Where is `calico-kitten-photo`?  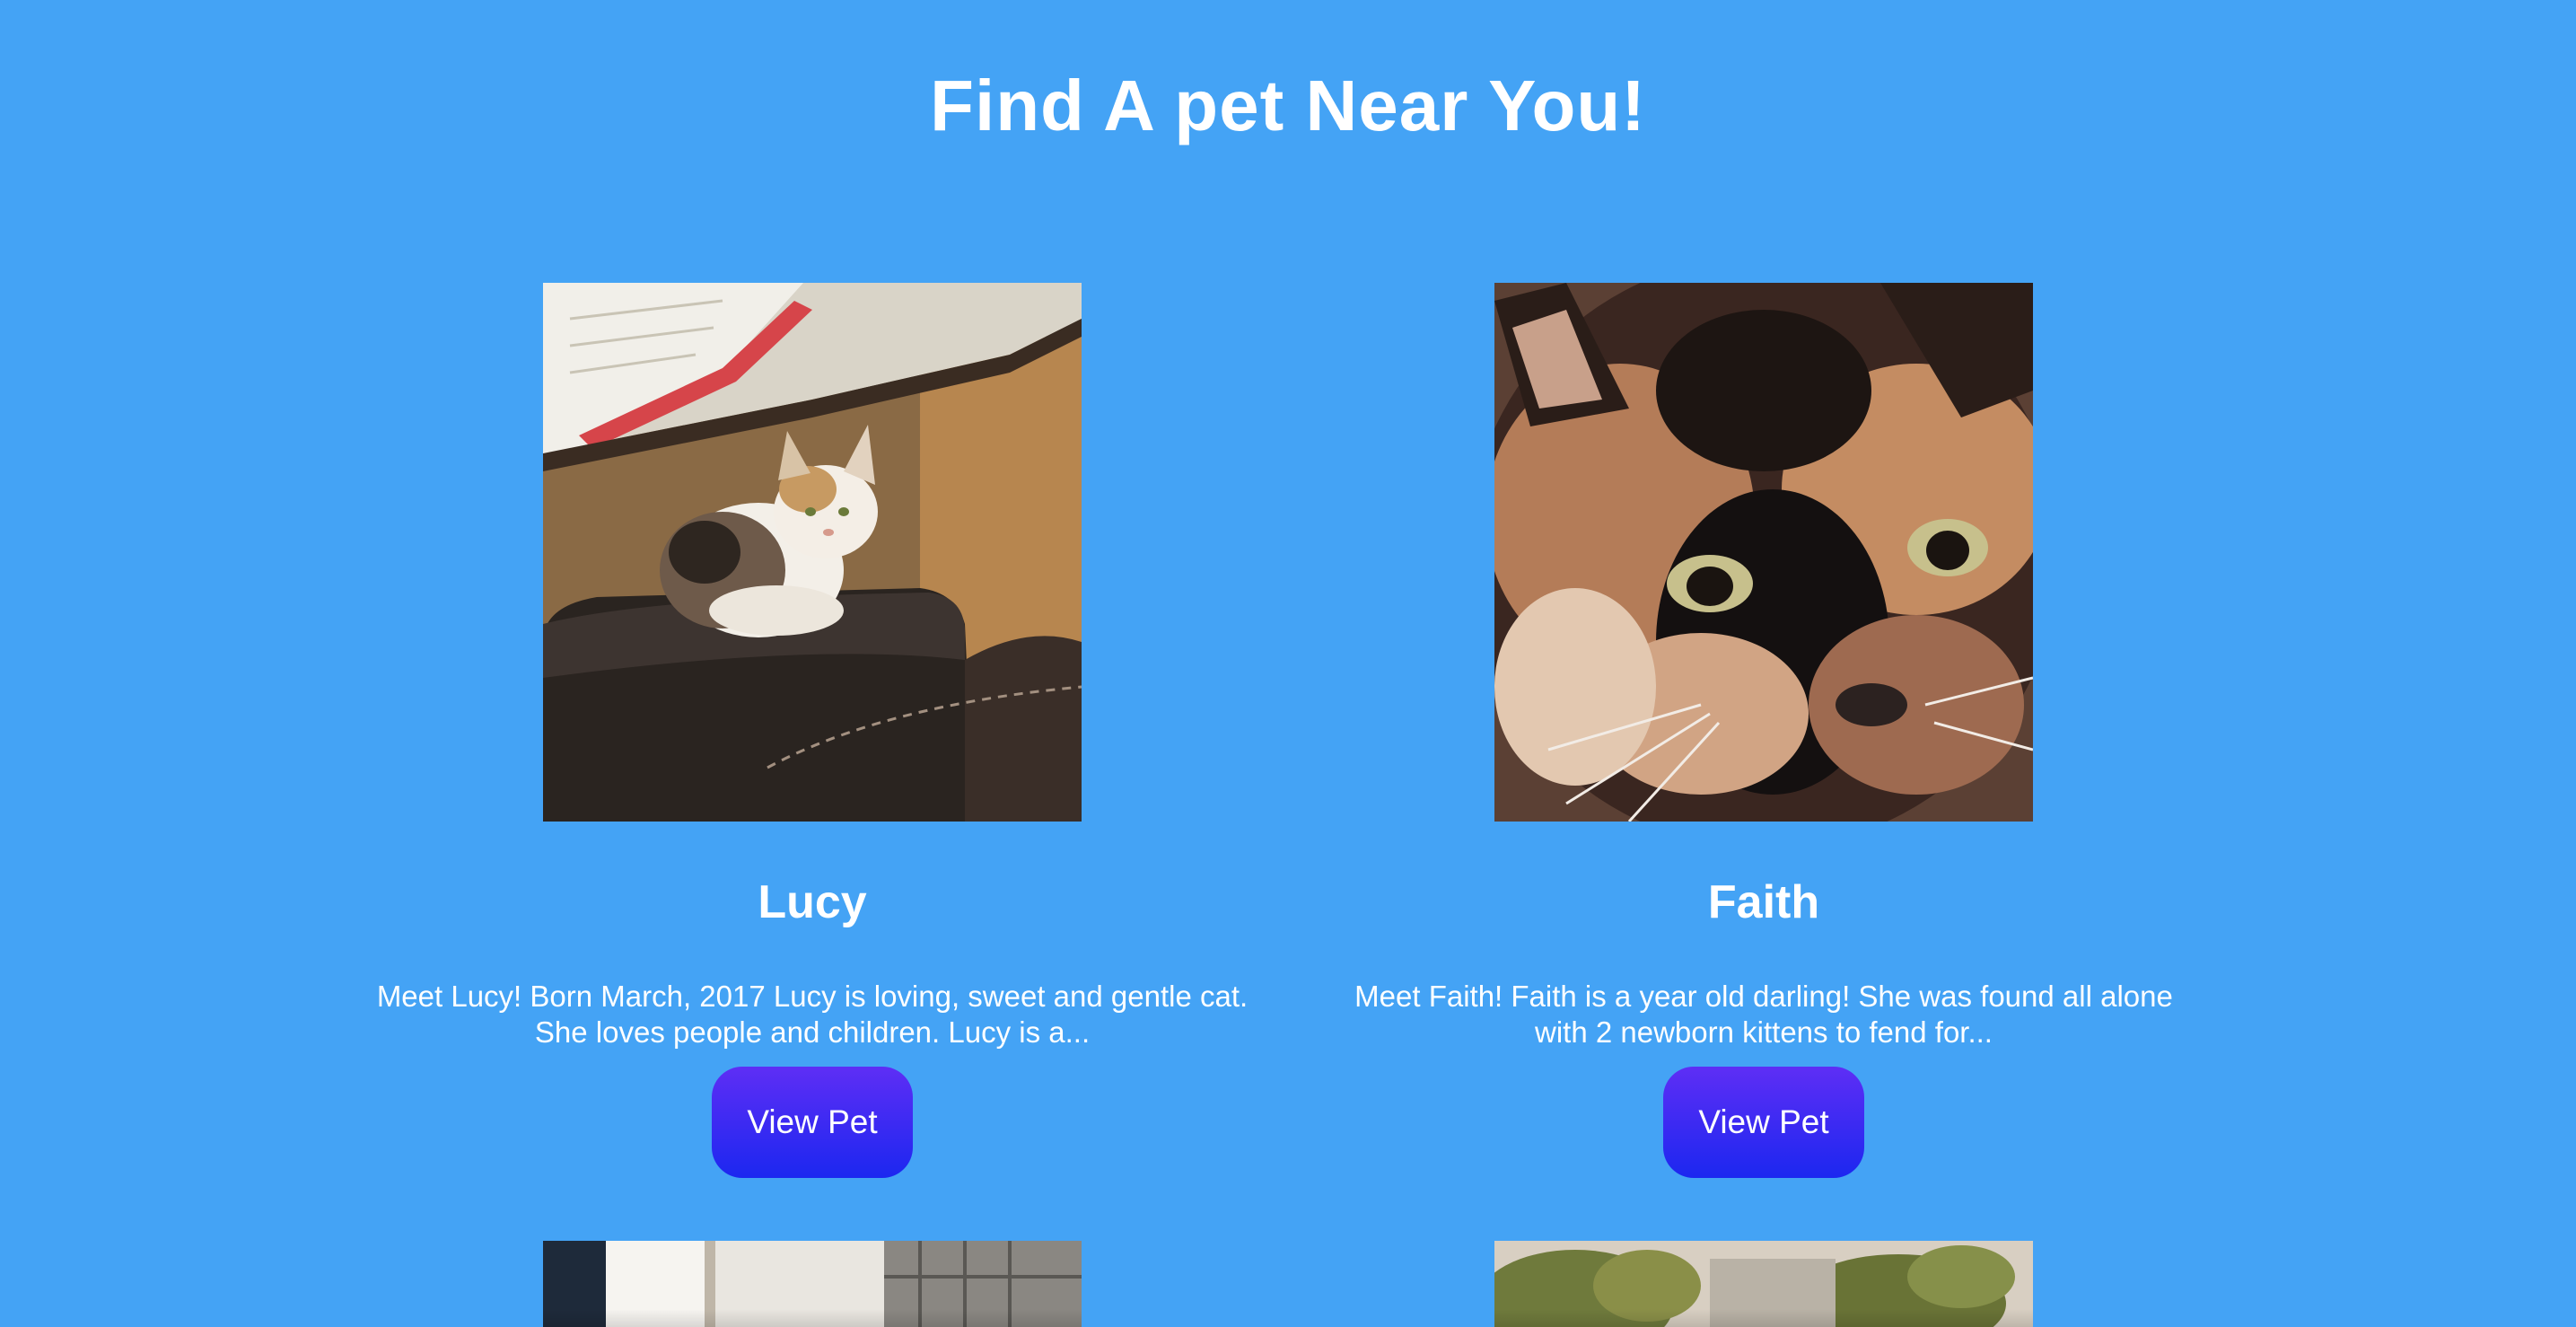 calico-kitten-photo is located at coordinates (812, 552).